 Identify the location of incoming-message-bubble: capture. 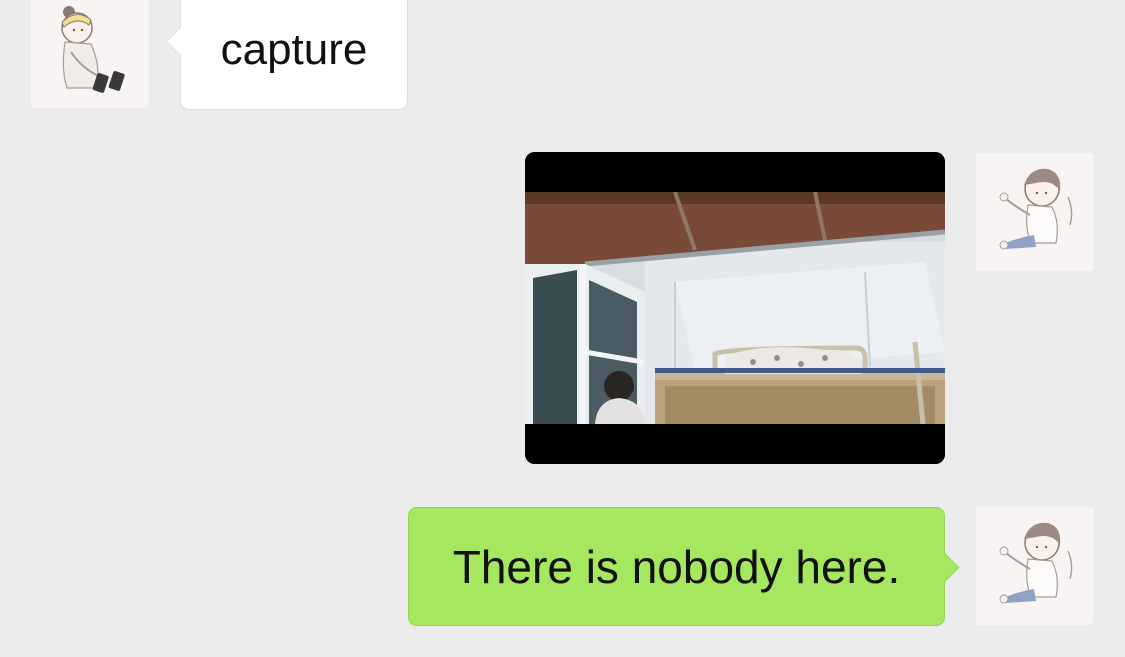
(294, 55).